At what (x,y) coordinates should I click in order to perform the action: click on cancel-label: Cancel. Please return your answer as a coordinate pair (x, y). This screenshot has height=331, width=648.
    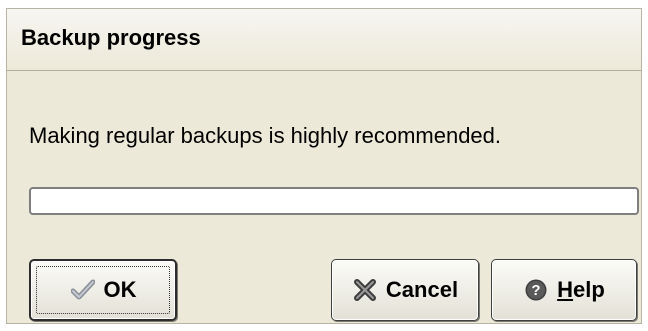
    Looking at the image, I should click on (422, 289).